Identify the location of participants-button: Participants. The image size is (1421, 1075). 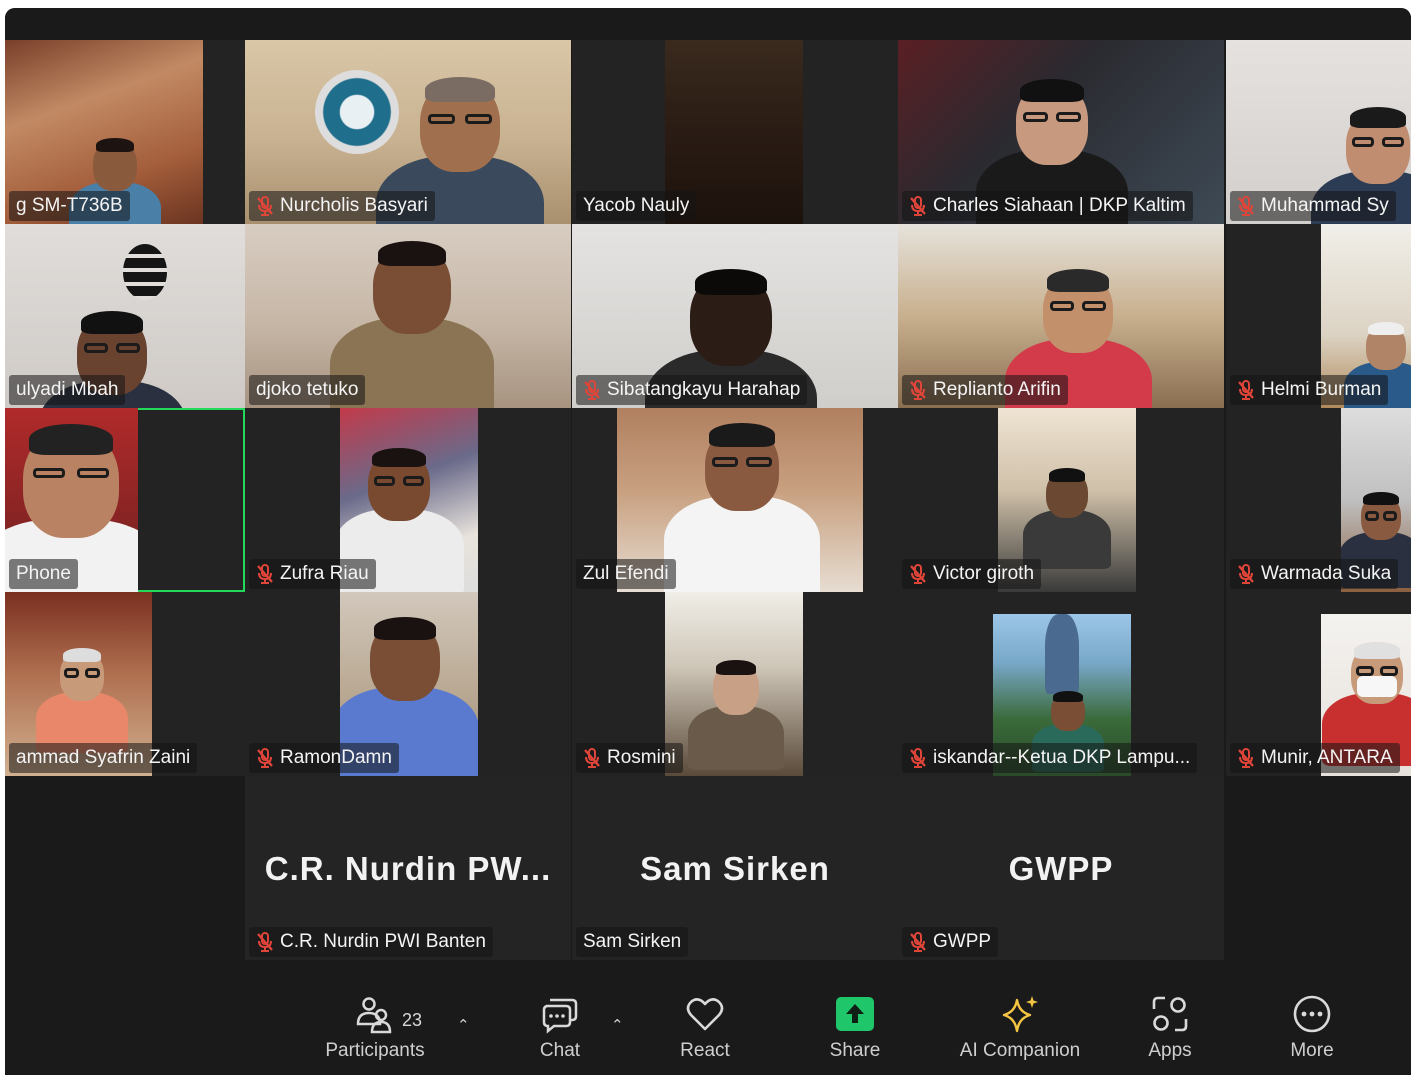
(375, 1032).